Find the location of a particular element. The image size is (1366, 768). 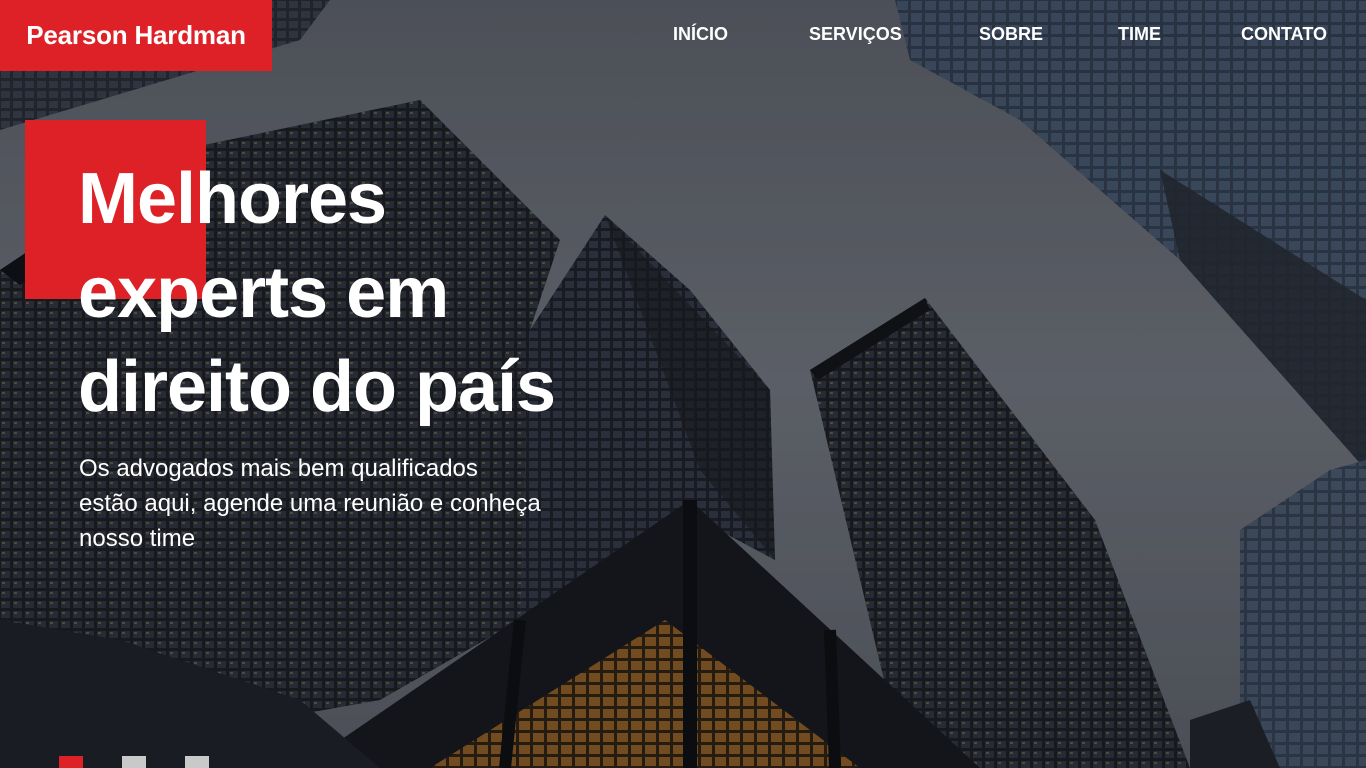

headline-line: experts em is located at coordinates (263, 293).